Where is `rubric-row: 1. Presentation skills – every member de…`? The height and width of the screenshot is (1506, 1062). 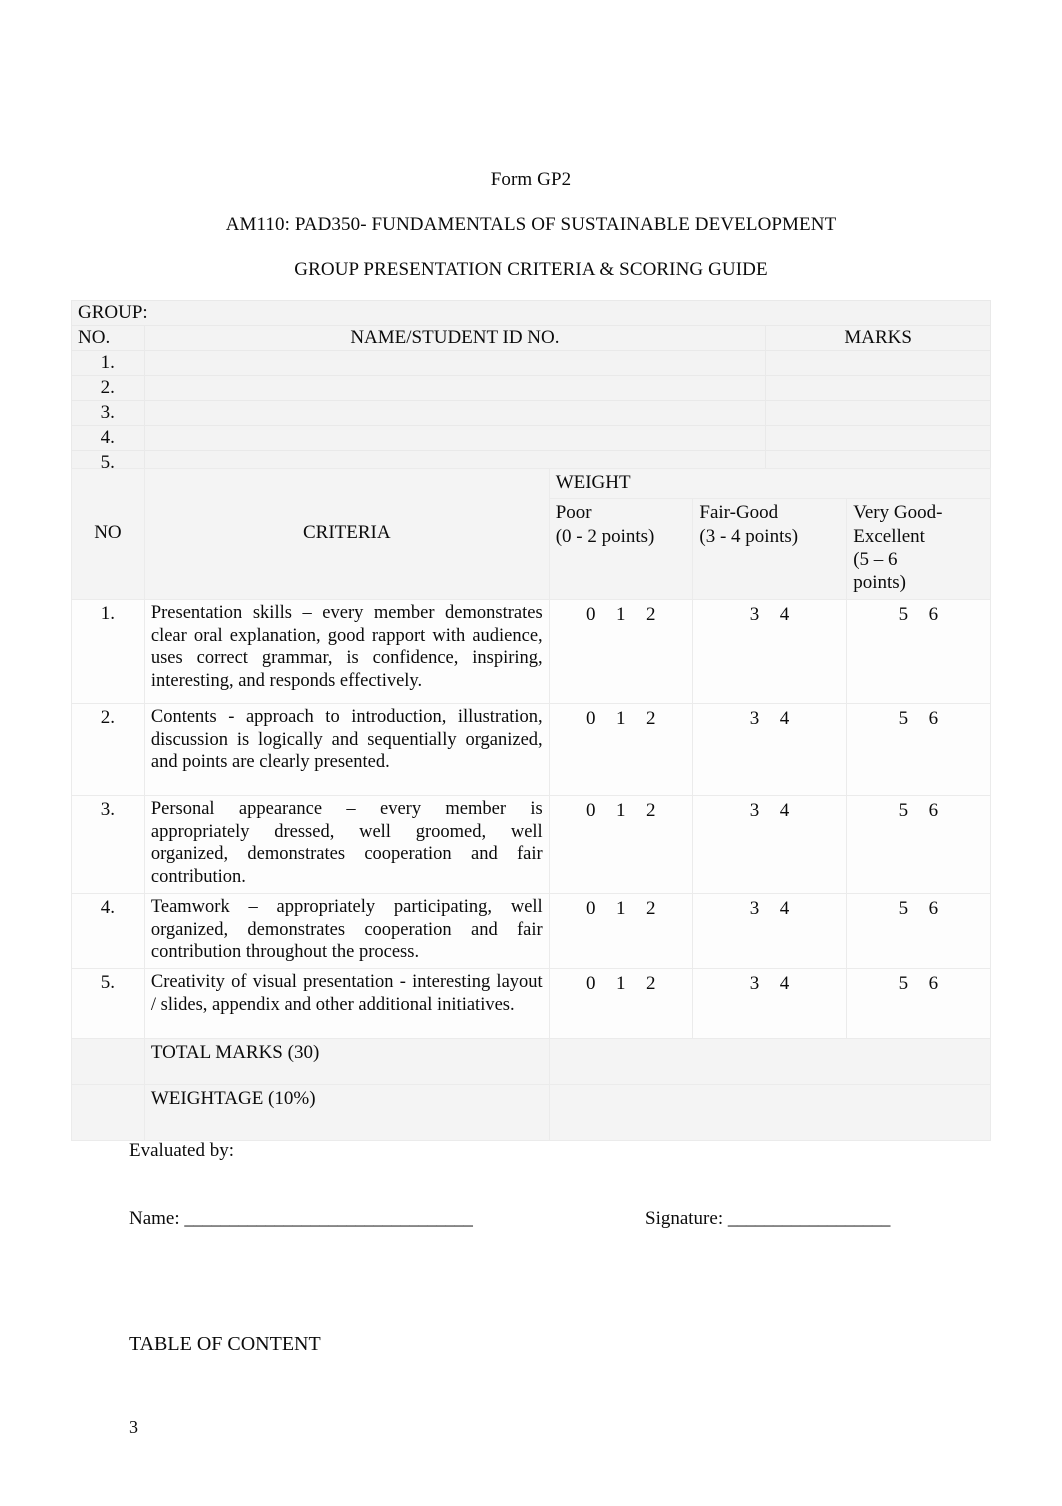
rubric-row: 1. Presentation skills – every member de… is located at coordinates (531, 651).